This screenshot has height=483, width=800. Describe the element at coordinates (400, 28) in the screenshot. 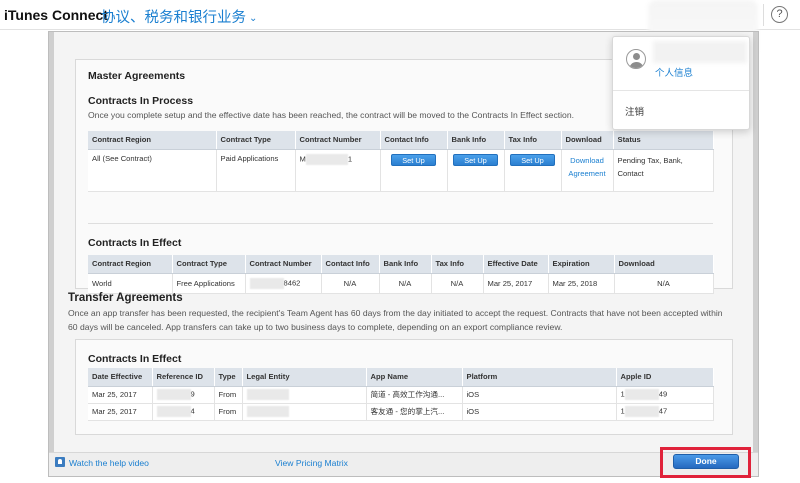

I see `top-bar: iTunes Connect 协议、税务和银行业务 ⌄ ?` at that location.